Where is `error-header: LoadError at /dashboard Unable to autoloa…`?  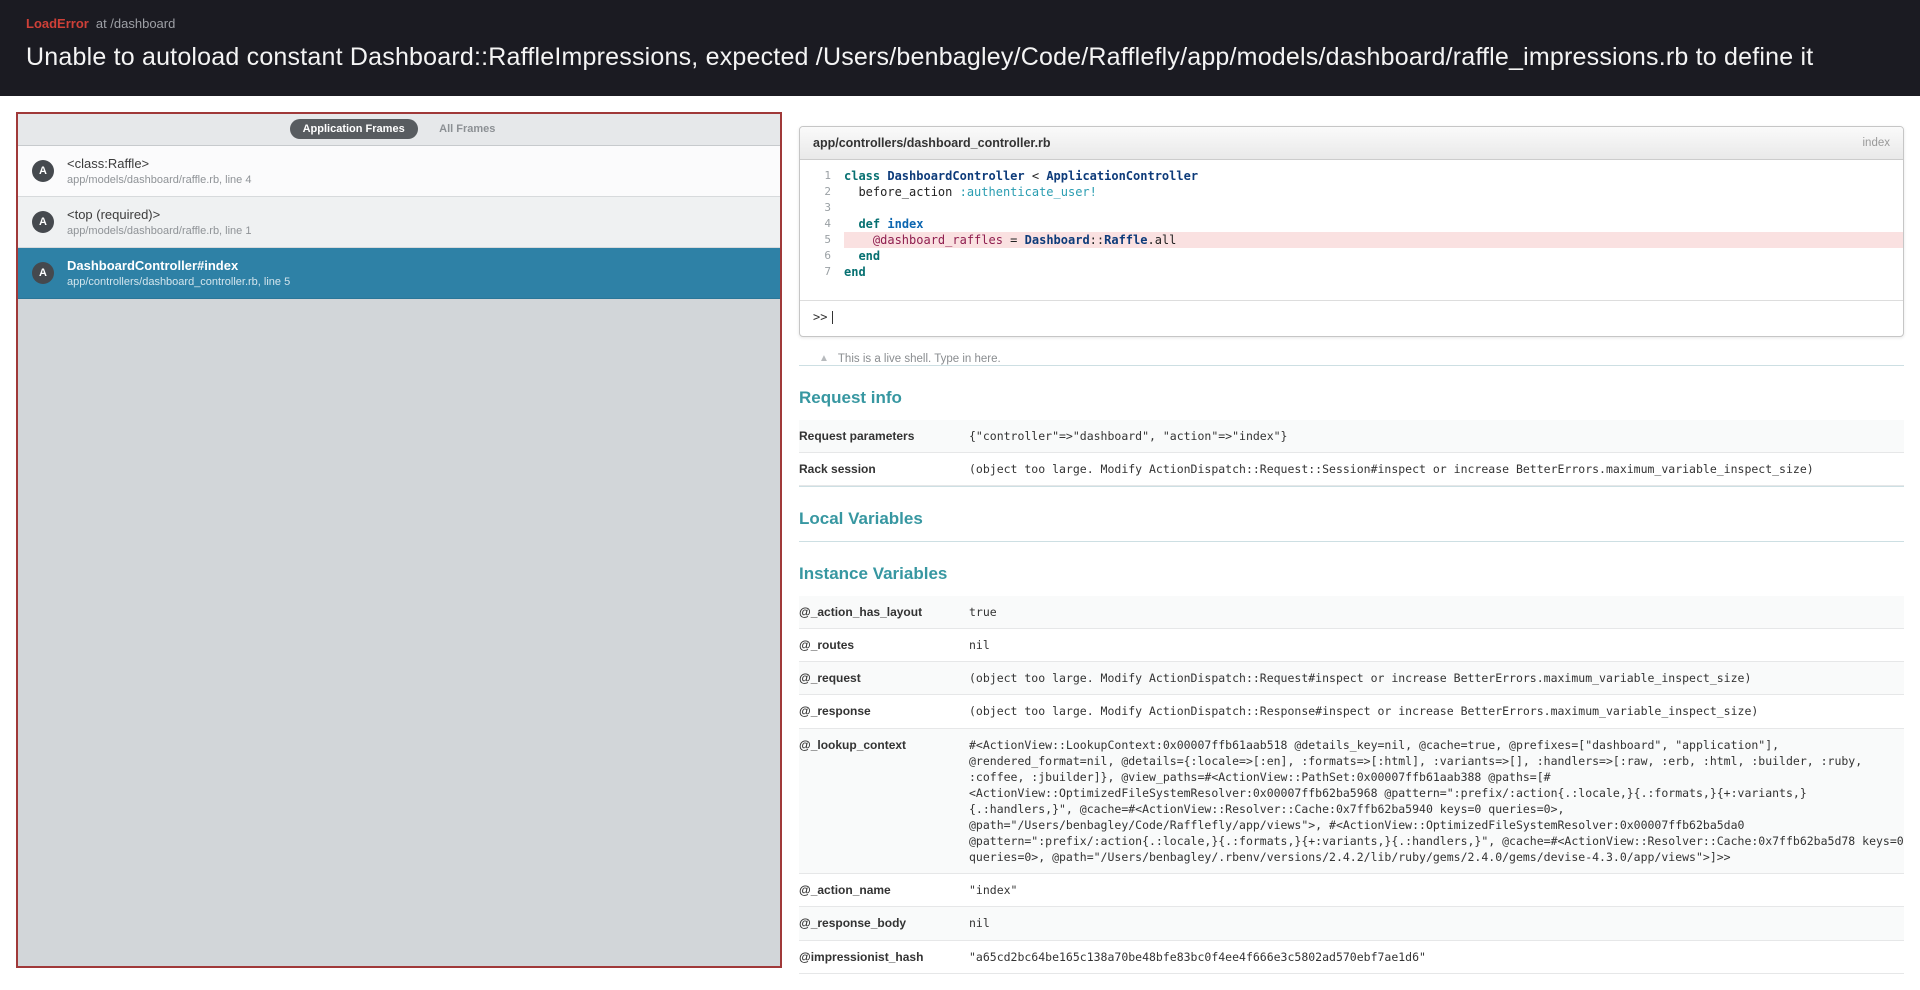 error-header: LoadError at /dashboard Unable to autoloa… is located at coordinates (960, 48).